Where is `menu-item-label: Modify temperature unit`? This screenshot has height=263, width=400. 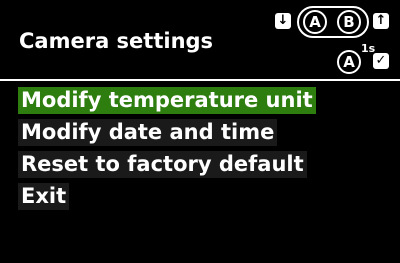 menu-item-label: Modify temperature unit is located at coordinates (167, 100).